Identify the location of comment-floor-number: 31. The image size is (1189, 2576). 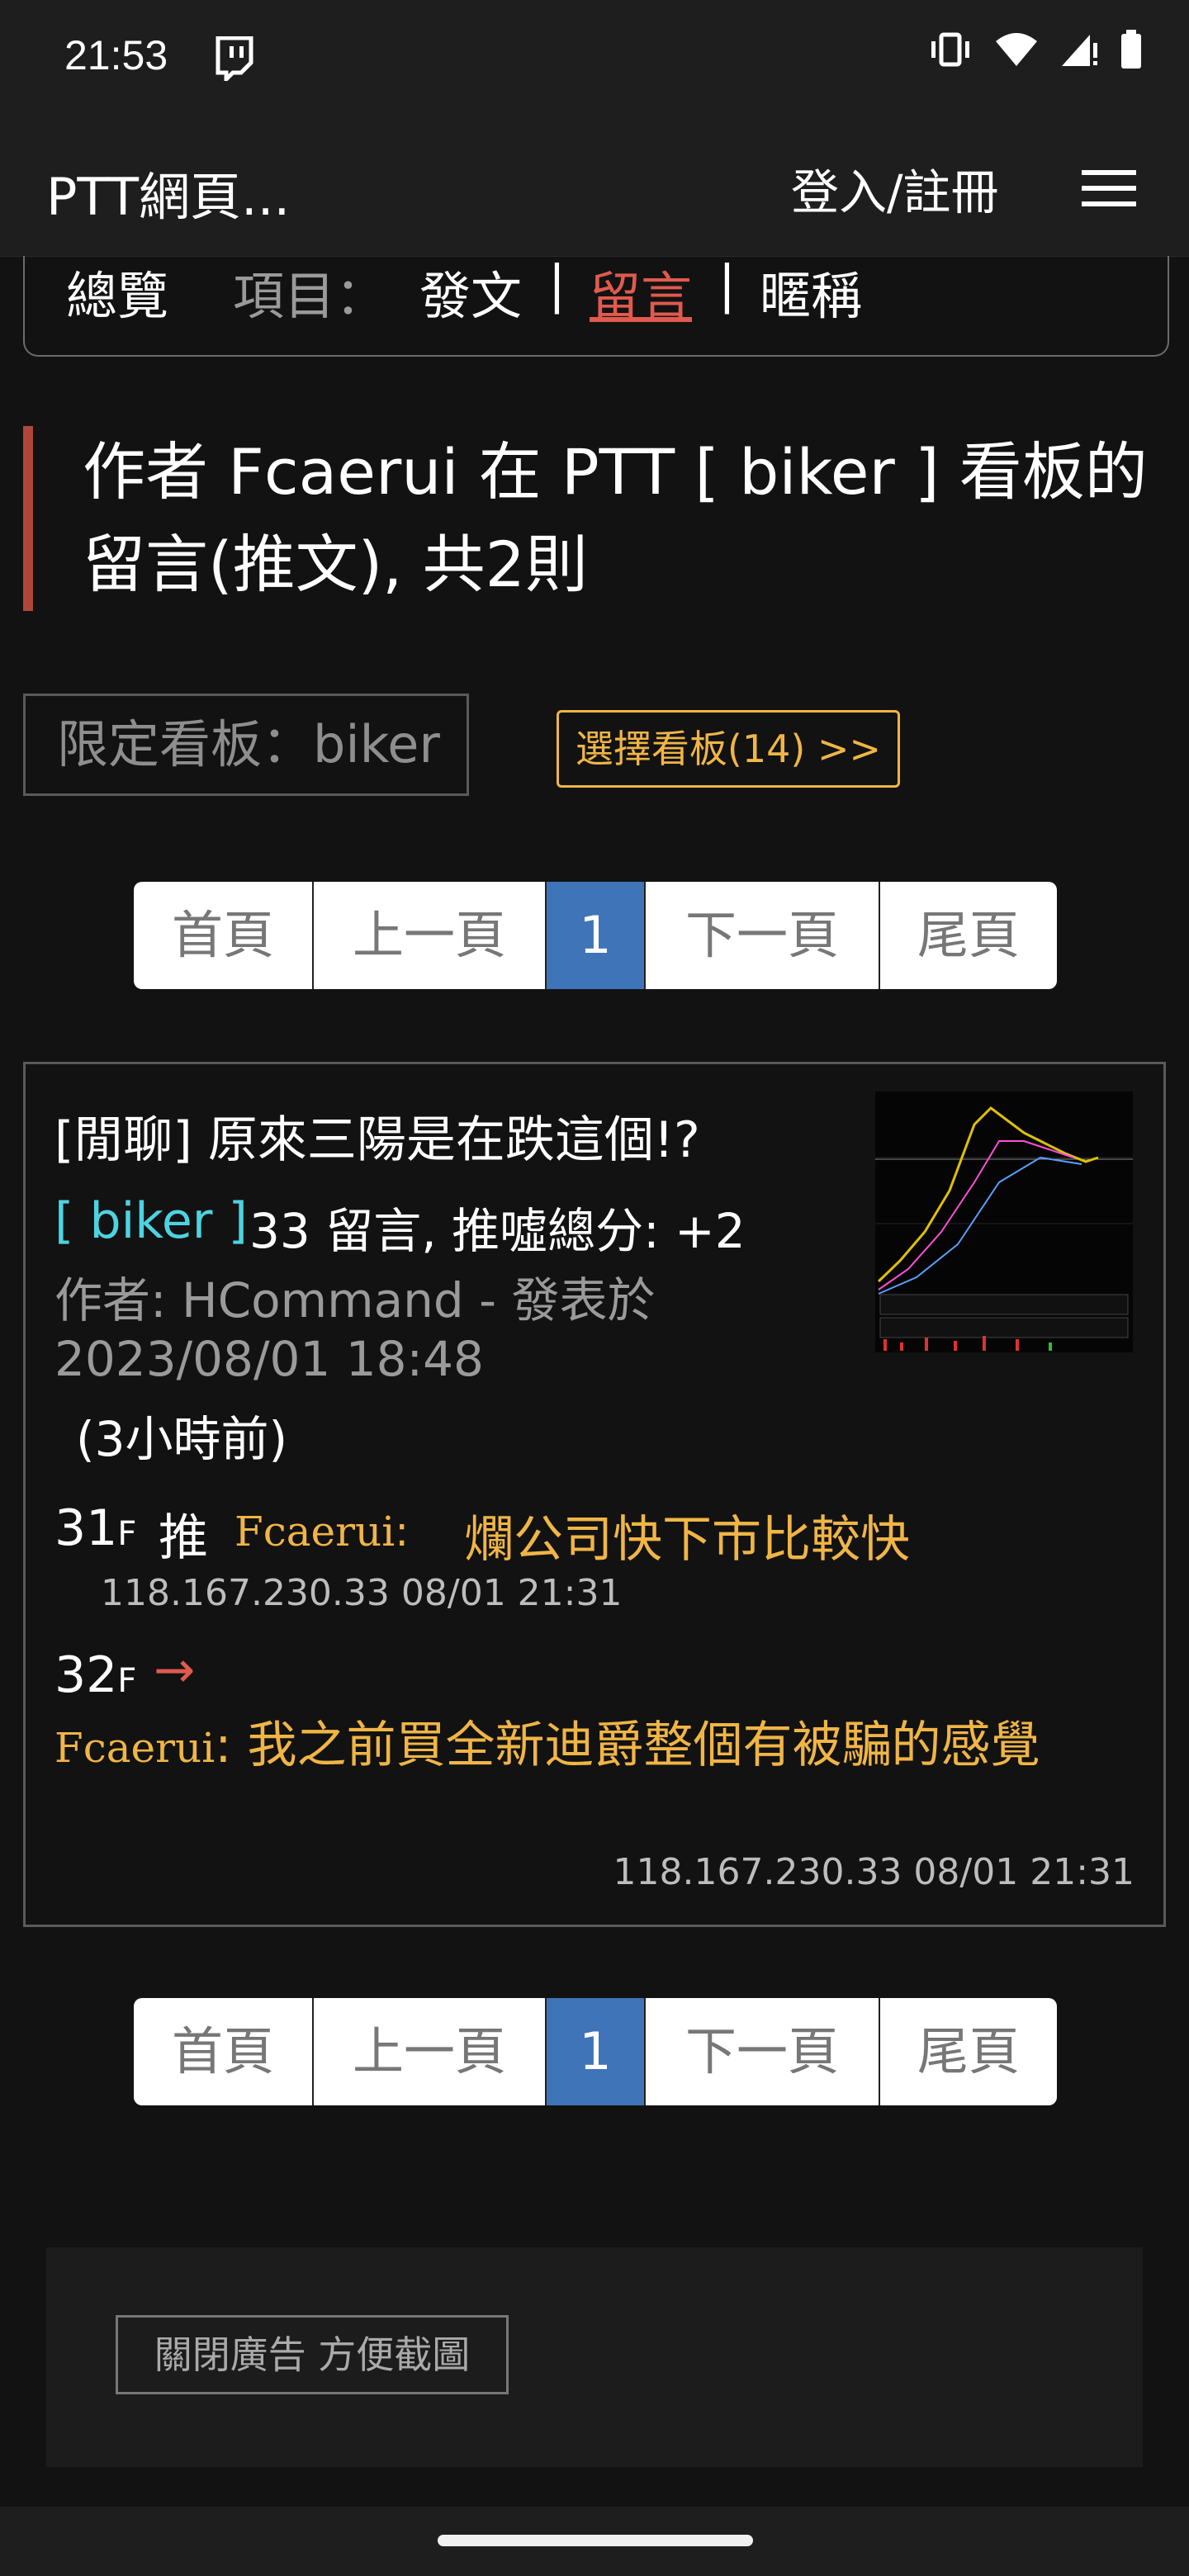
(86, 1528).